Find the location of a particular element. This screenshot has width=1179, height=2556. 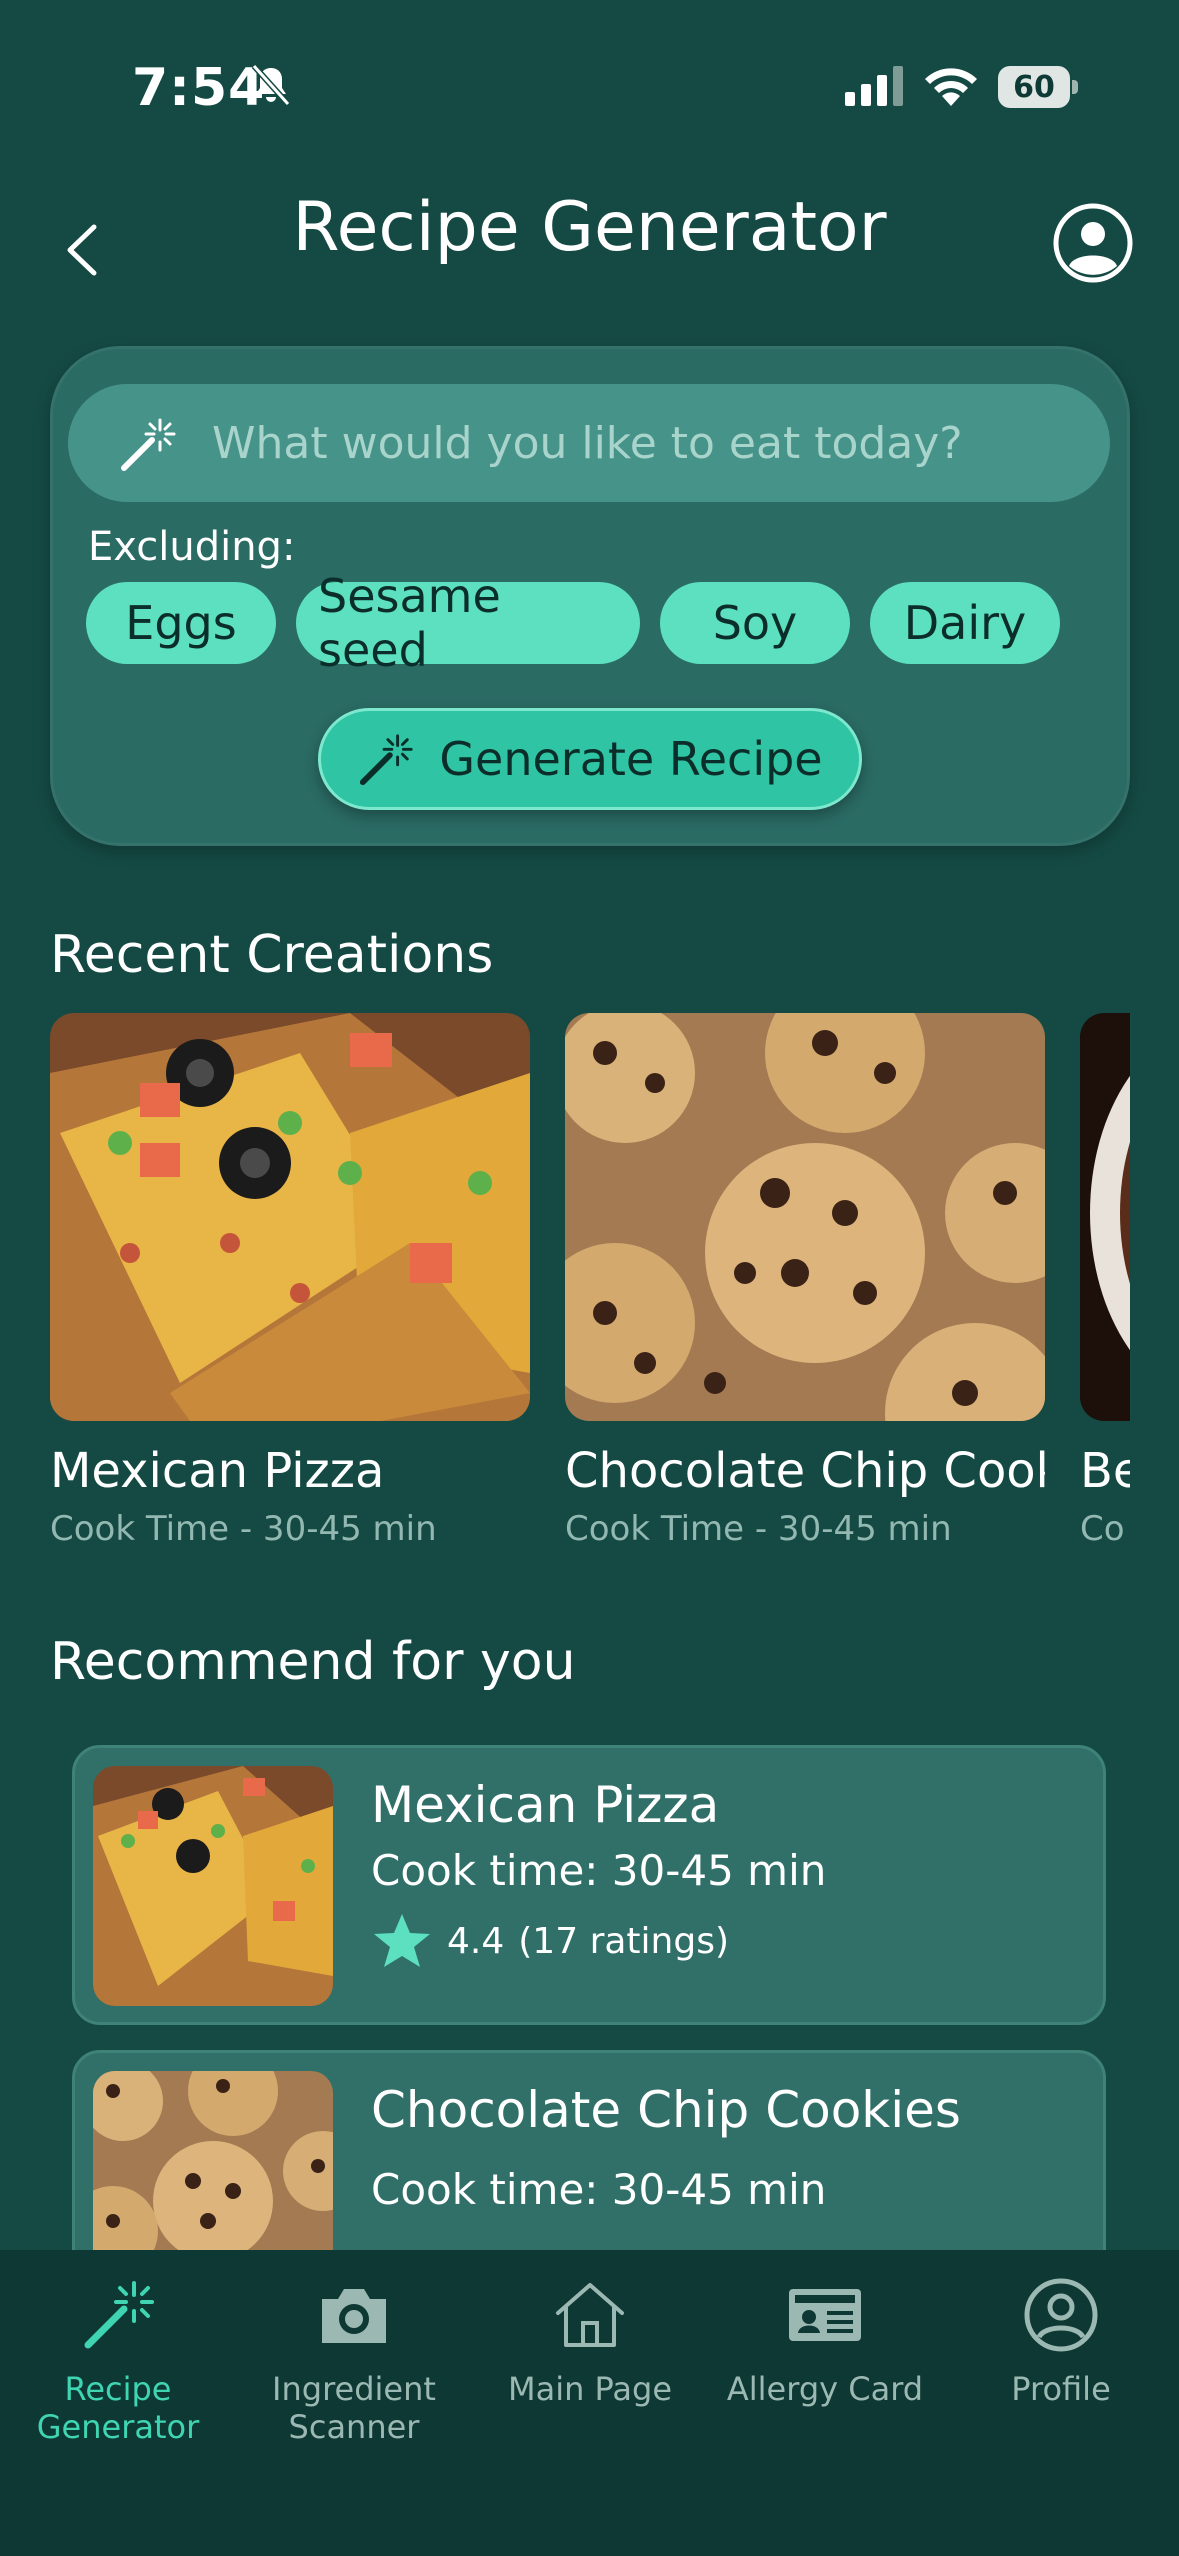

generate-recipe-label: Generate Recipe is located at coordinates (631, 759).